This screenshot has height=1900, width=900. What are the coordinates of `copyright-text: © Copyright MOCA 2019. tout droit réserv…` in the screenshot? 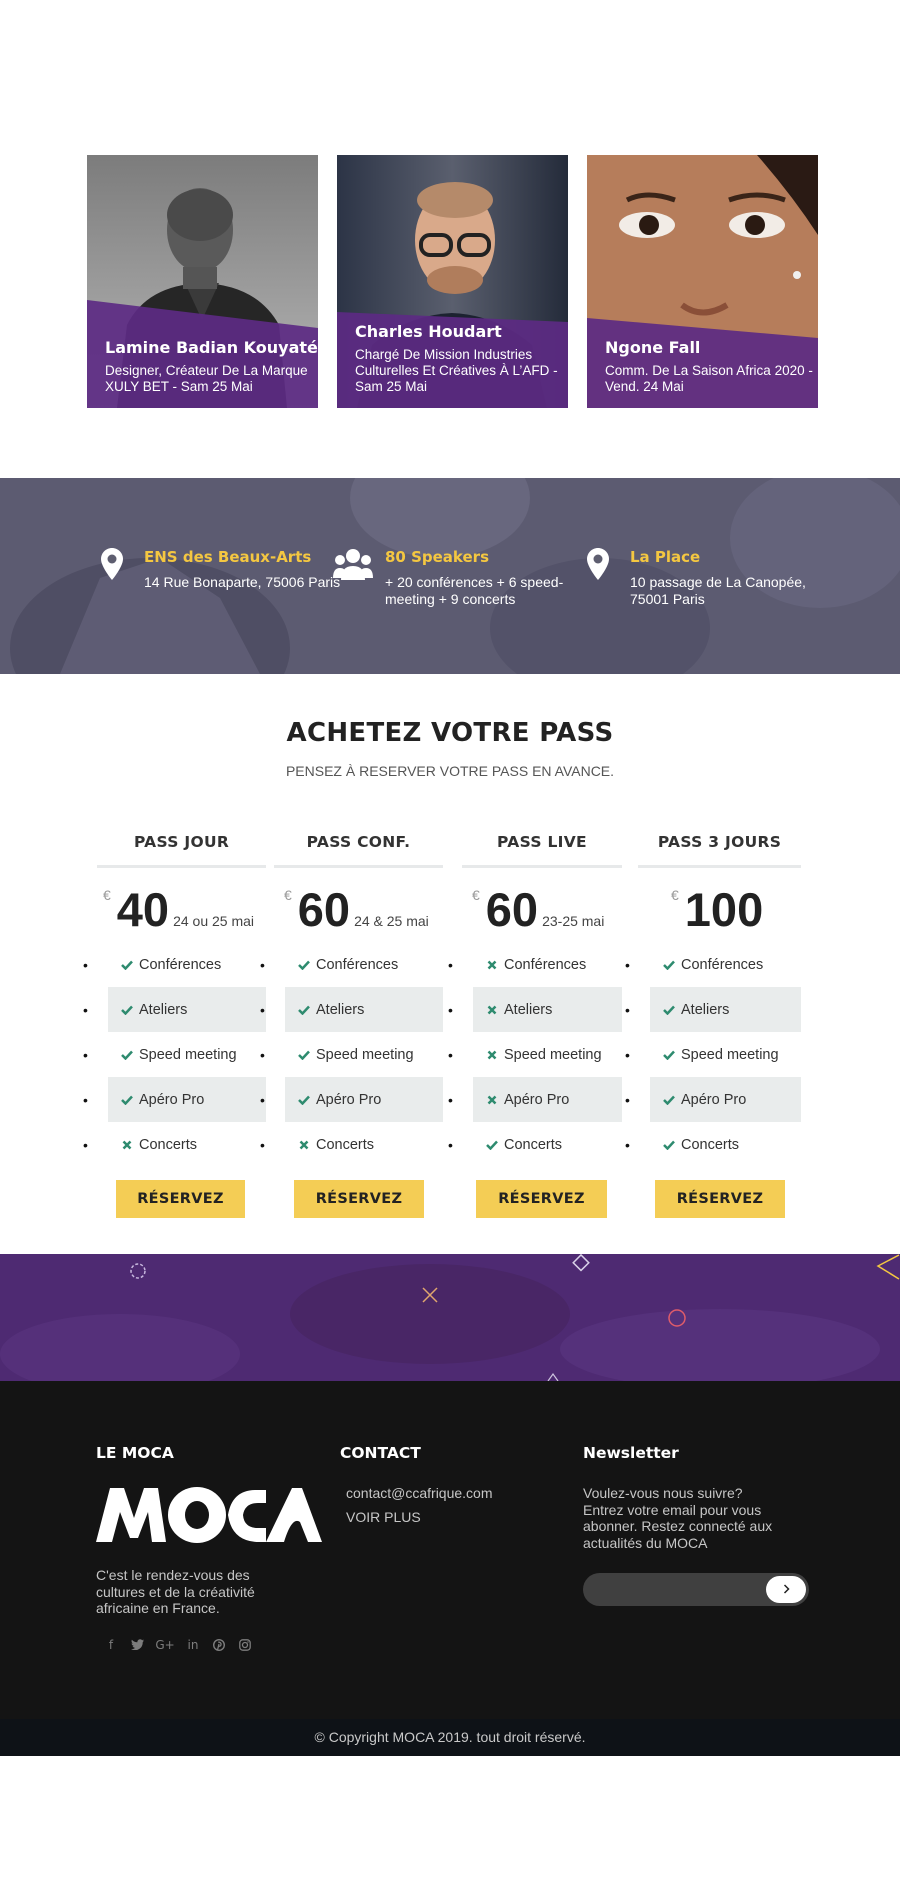 It's located at (450, 1737).